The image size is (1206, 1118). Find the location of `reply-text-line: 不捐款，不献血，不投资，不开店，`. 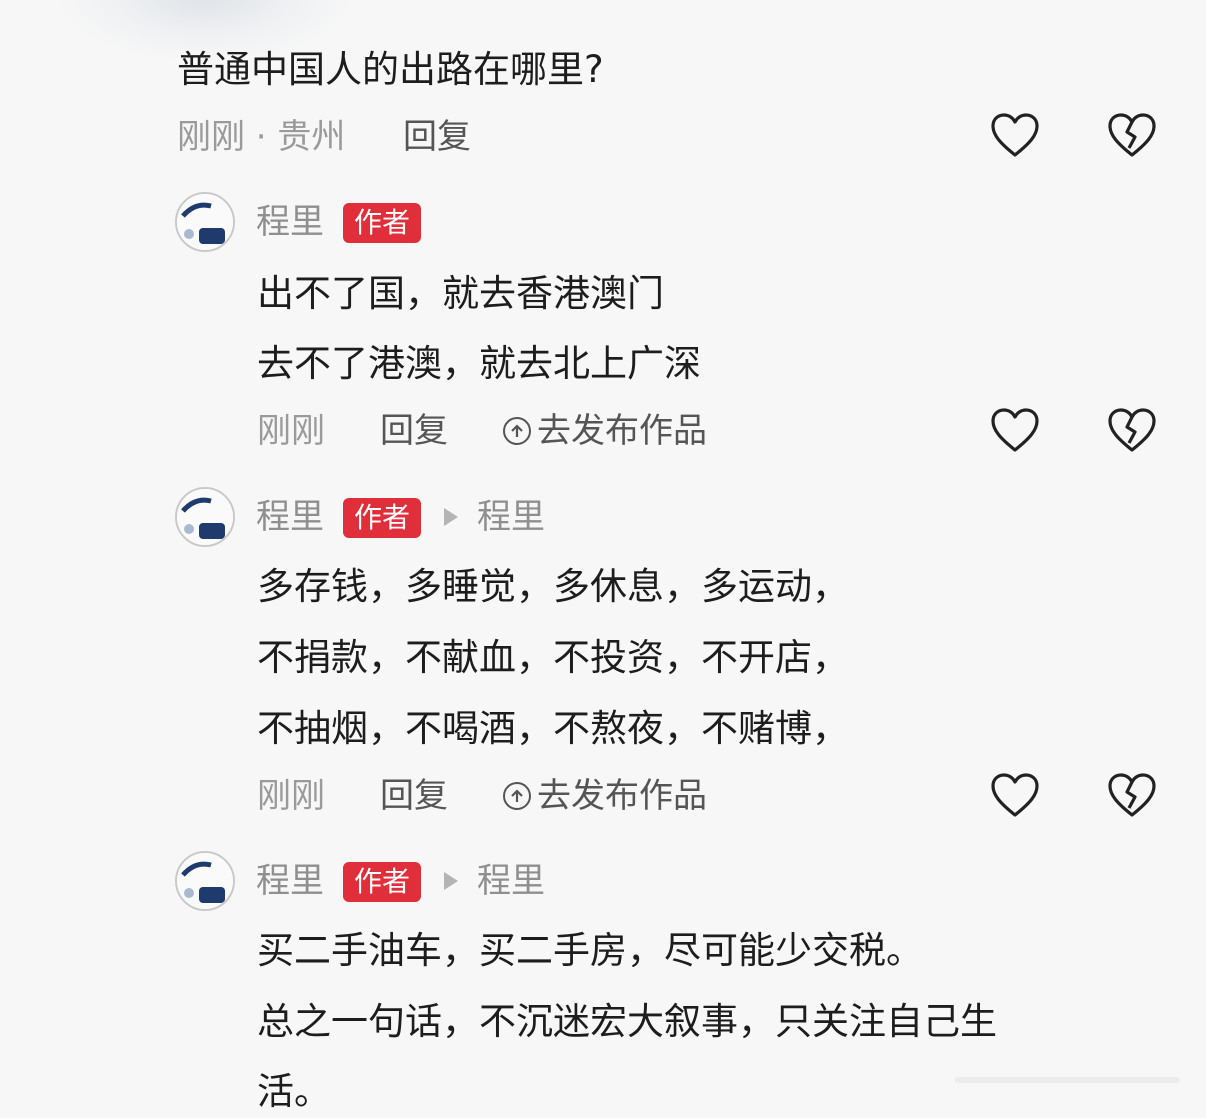

reply-text-line: 不捐款，不献血，不投资，不开店， is located at coordinates (553, 657).